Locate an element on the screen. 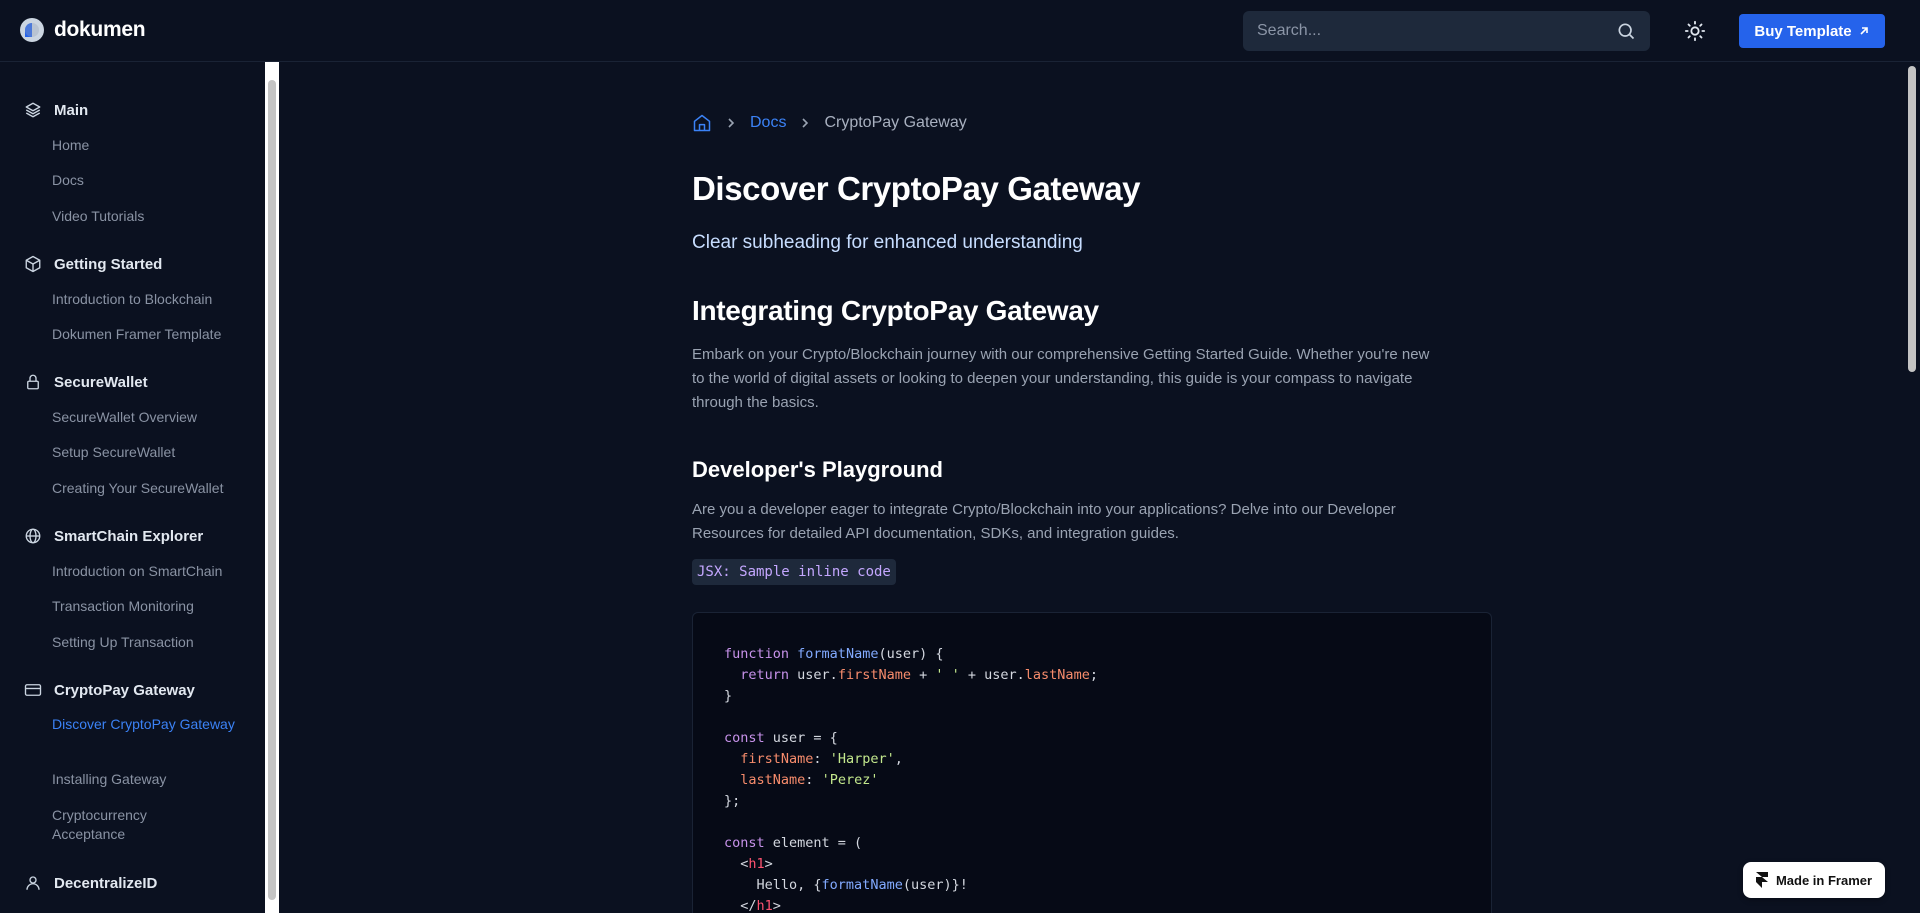 This screenshot has height=913, width=1920. sidebar-section-header: SecureWallet is located at coordinates (132, 382).